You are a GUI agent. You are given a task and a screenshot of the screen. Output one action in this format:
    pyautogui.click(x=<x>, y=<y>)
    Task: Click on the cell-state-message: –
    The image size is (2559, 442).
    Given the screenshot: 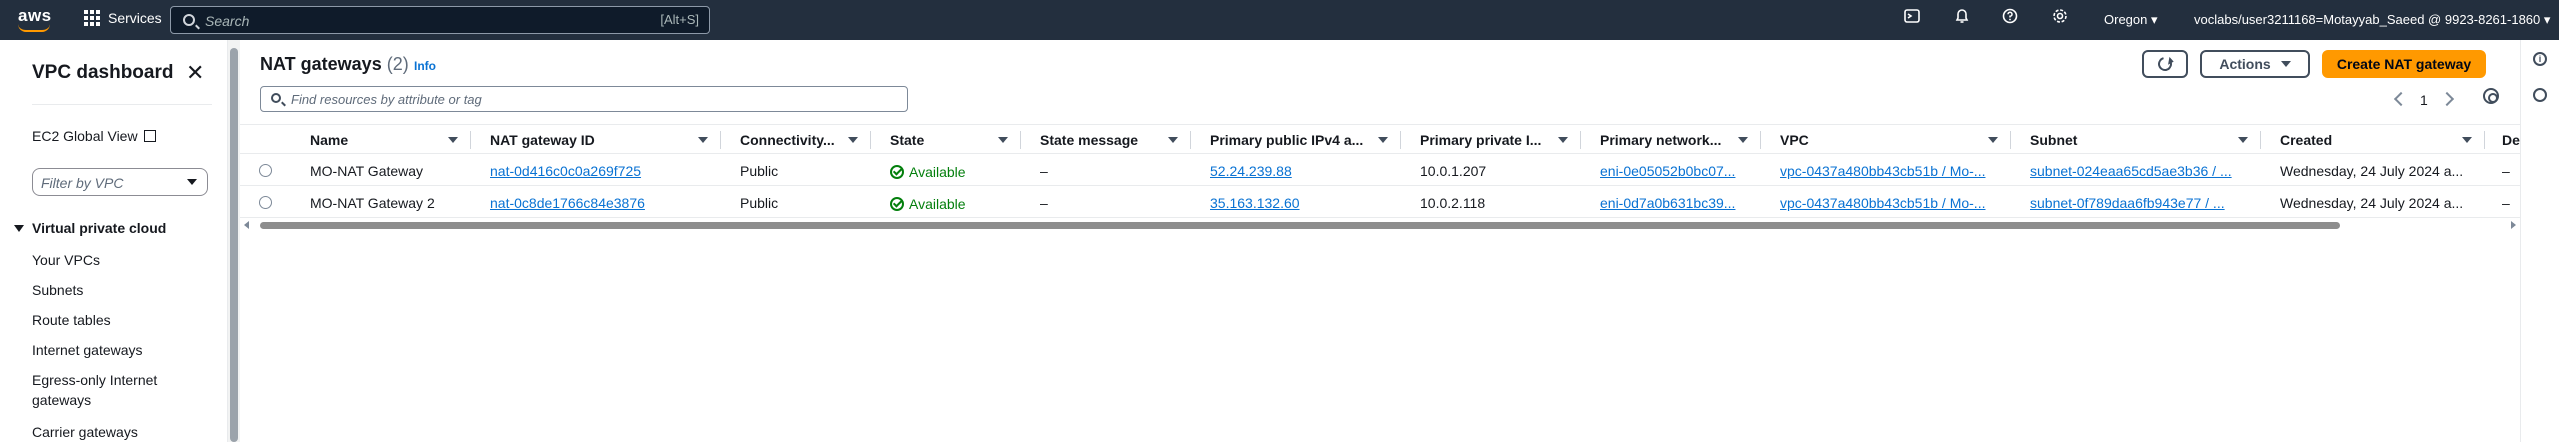 What is the action you would take?
    pyautogui.click(x=1044, y=171)
    